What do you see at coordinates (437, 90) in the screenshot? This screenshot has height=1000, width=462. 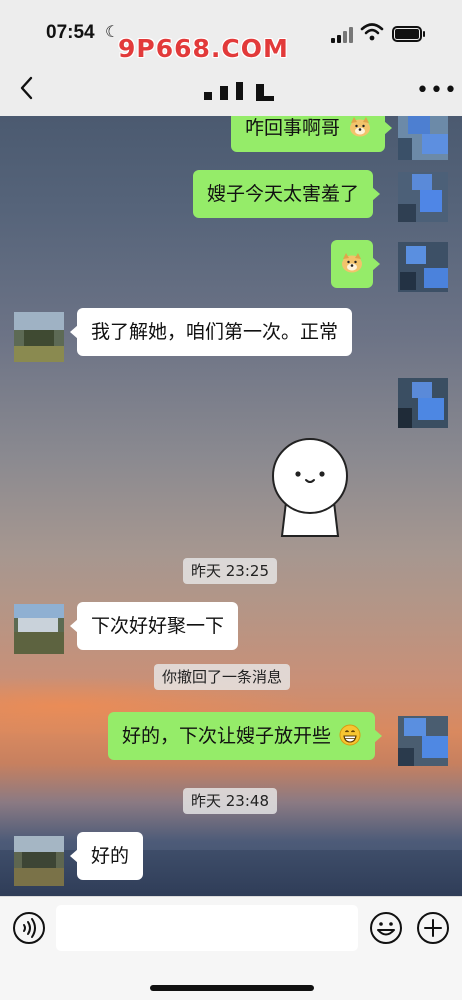 I see `more-dots-icon: •••` at bounding box center [437, 90].